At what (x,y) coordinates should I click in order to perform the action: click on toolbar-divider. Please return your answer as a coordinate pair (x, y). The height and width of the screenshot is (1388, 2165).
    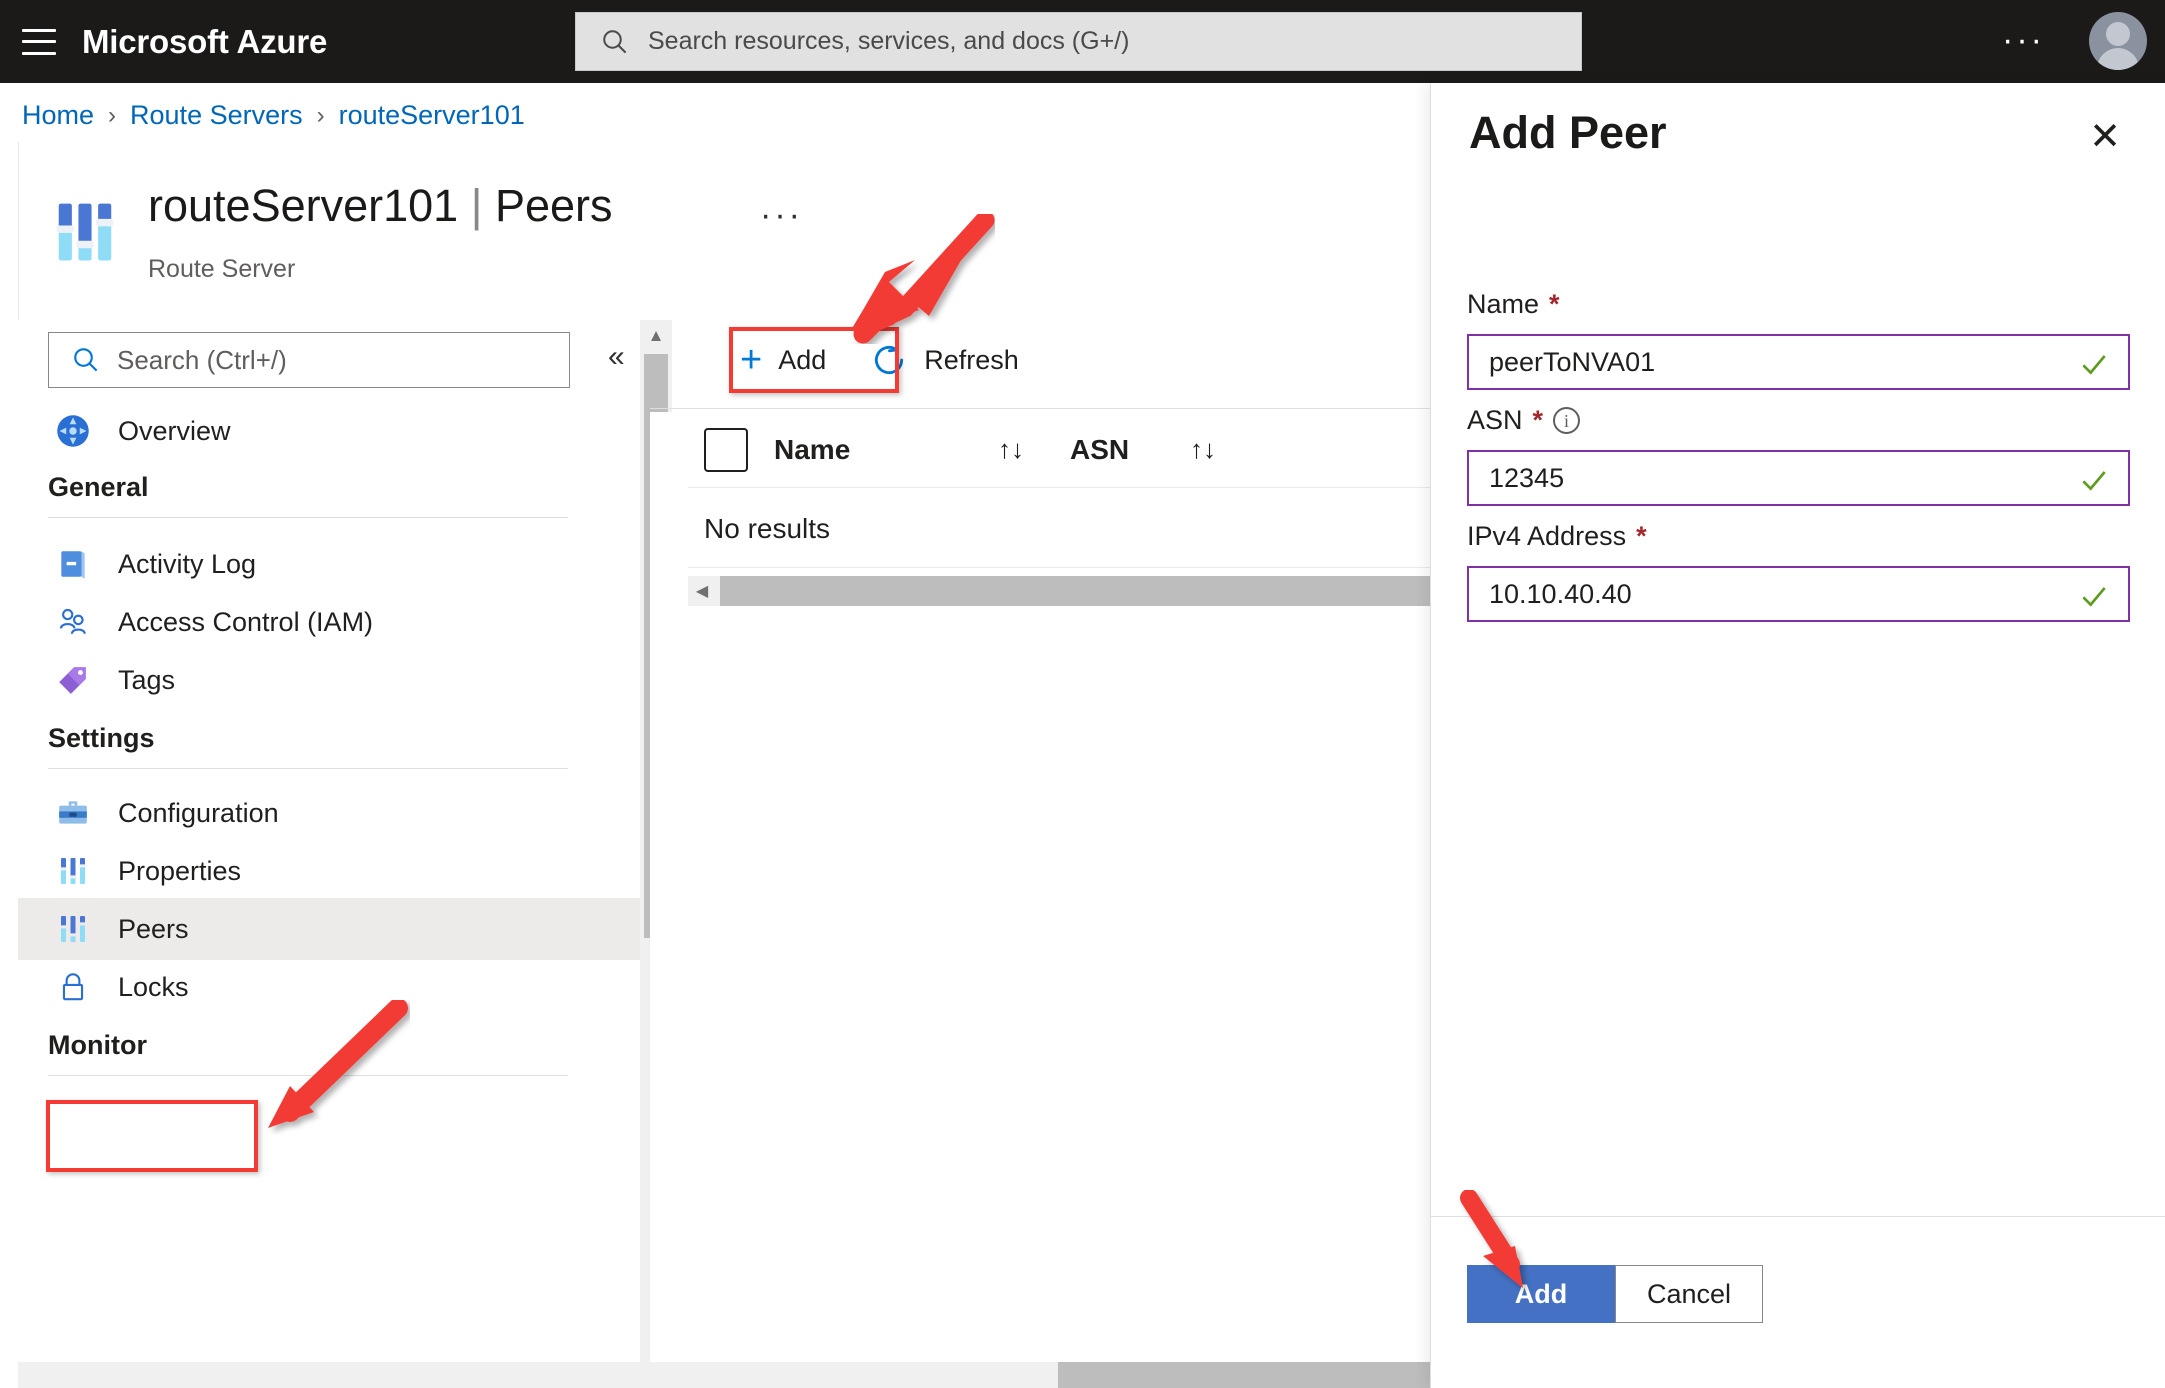
    Looking at the image, I should click on (1041, 408).